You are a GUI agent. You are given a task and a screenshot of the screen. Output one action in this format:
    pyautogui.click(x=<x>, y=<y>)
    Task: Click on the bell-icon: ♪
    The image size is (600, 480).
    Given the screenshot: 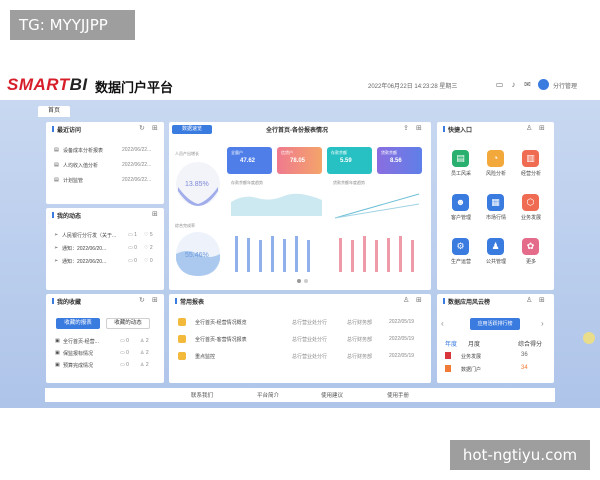 What is the action you would take?
    pyautogui.click(x=513, y=84)
    